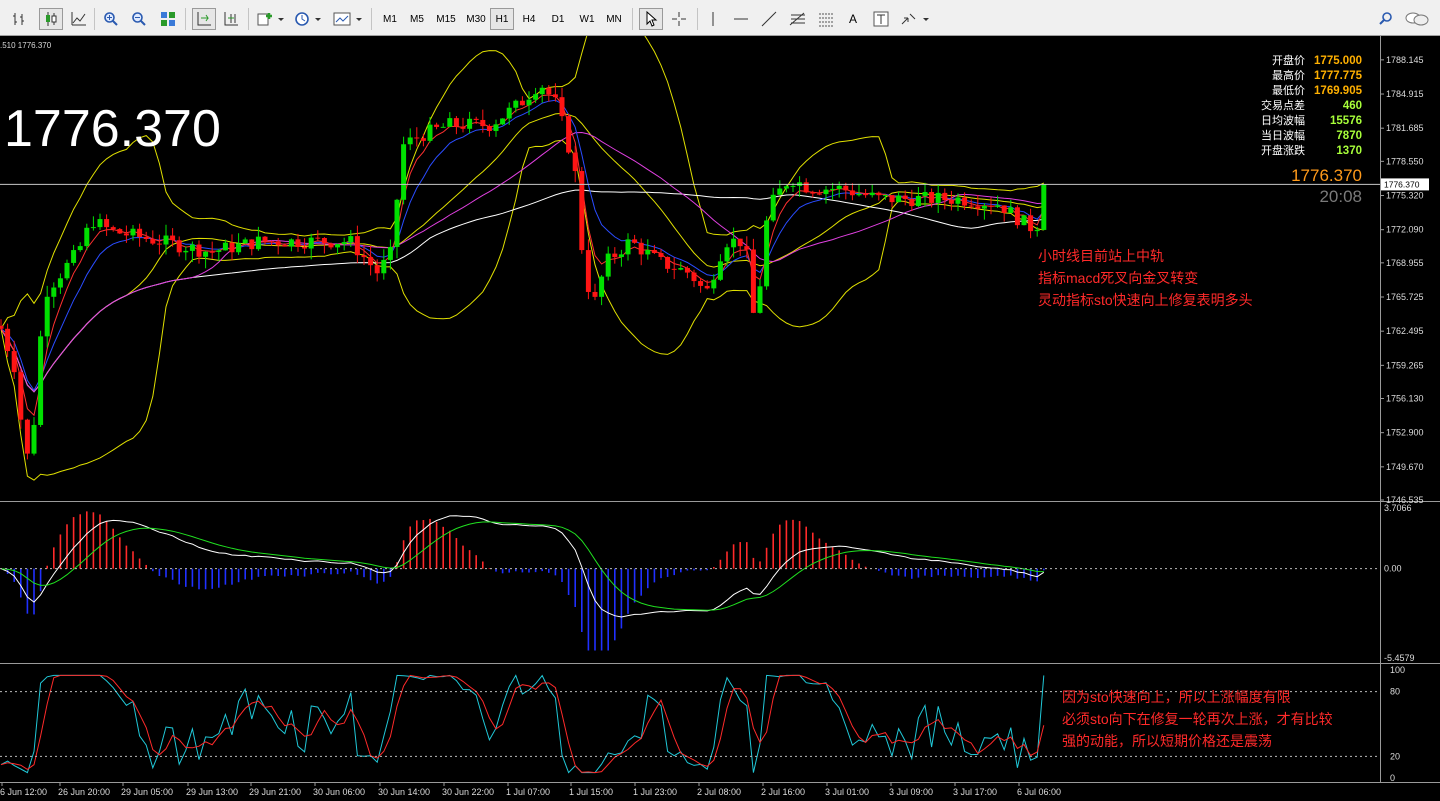 Image resolution: width=1440 pixels, height=801 pixels. Describe the element at coordinates (308, 19) in the screenshot. I see `periods-icon` at that location.